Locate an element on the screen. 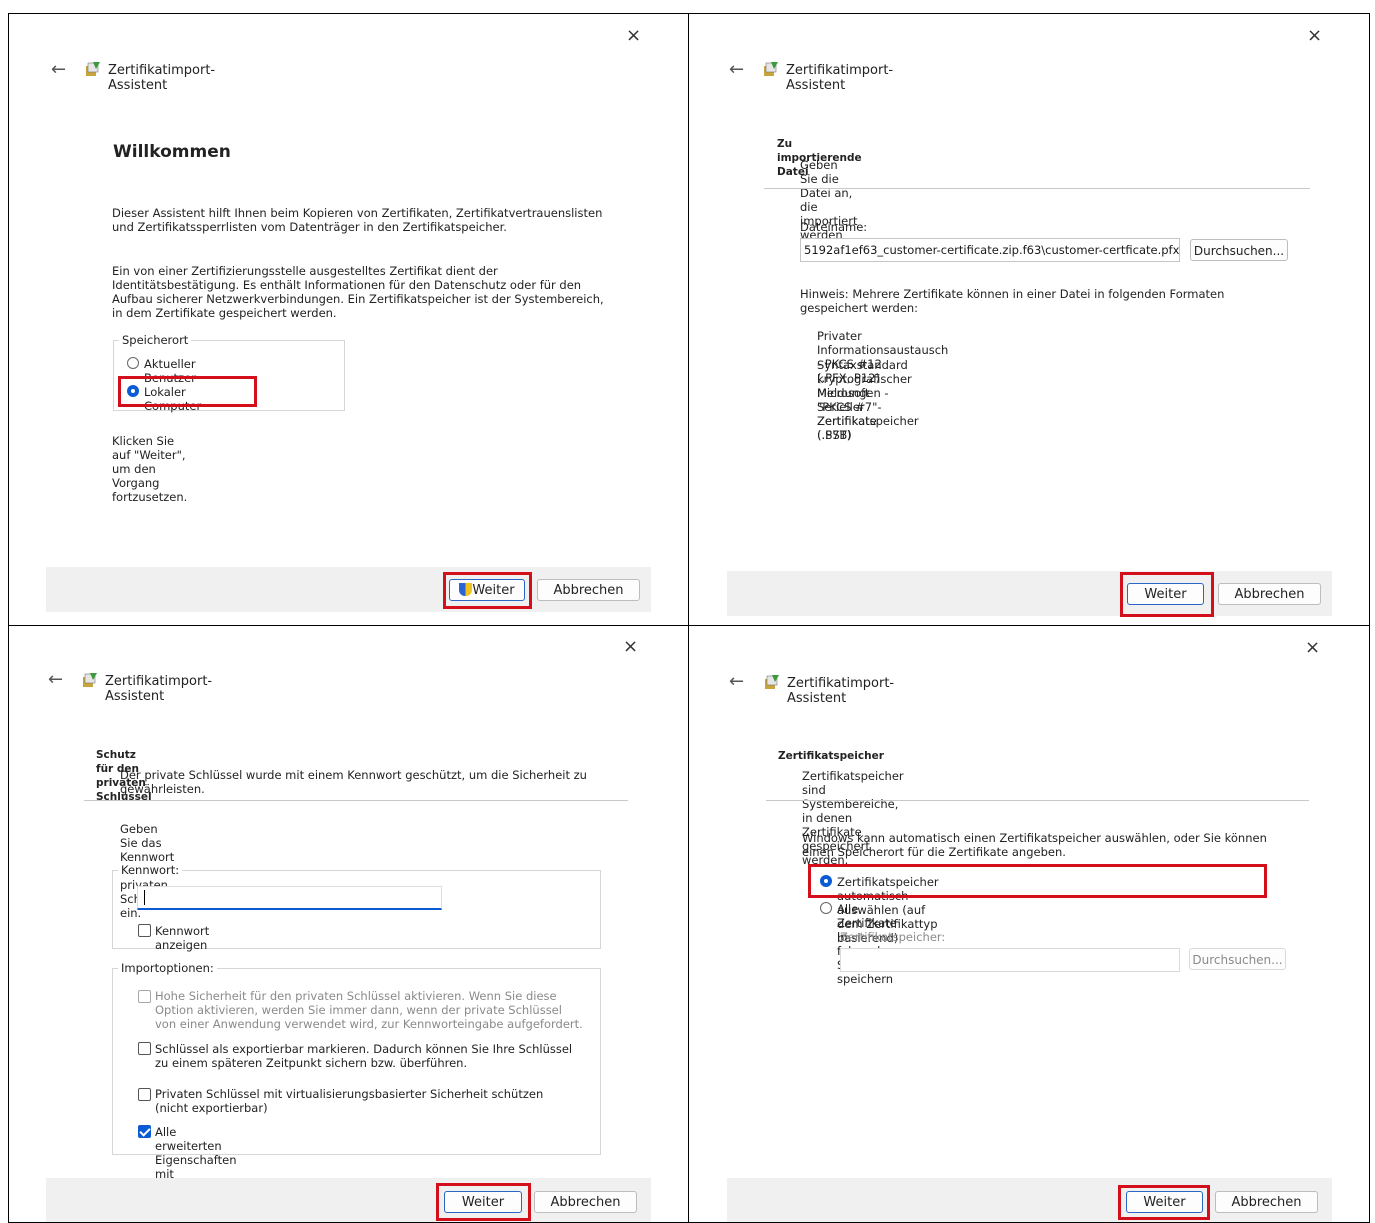 The image size is (1375, 1223). password-legend: Kennwort: is located at coordinates (150, 870).